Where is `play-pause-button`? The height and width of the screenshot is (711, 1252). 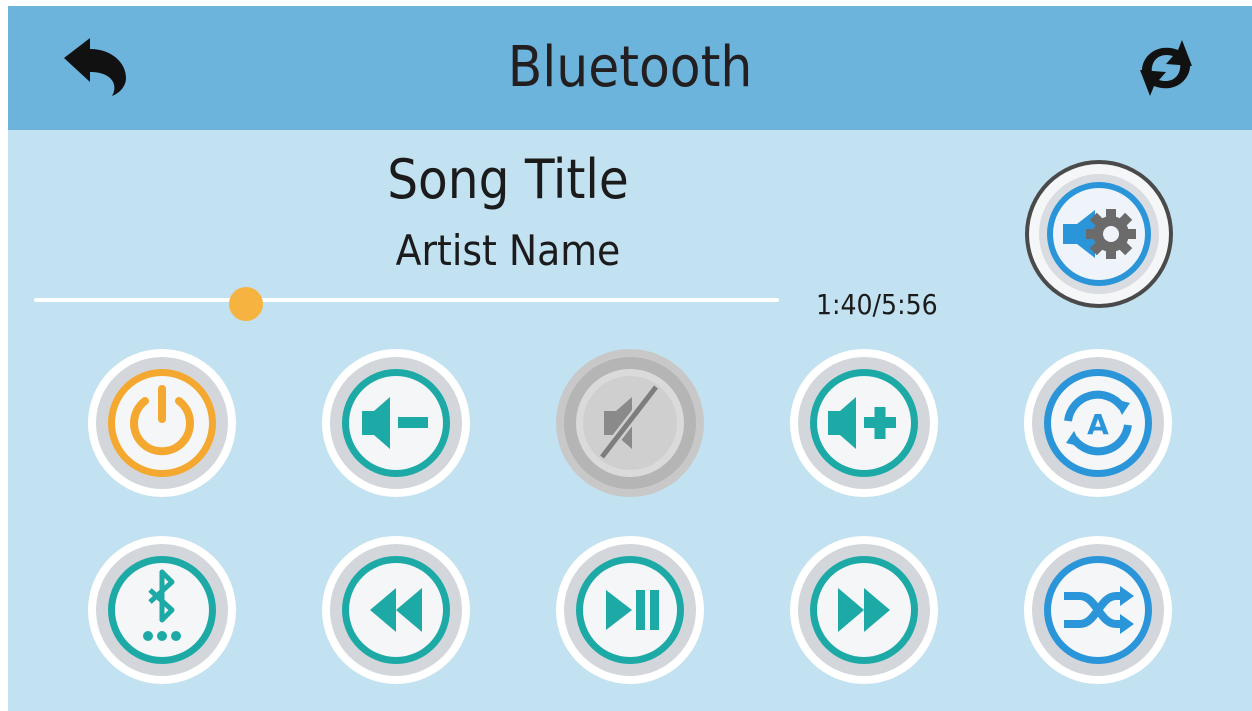
play-pause-button is located at coordinates (630, 610).